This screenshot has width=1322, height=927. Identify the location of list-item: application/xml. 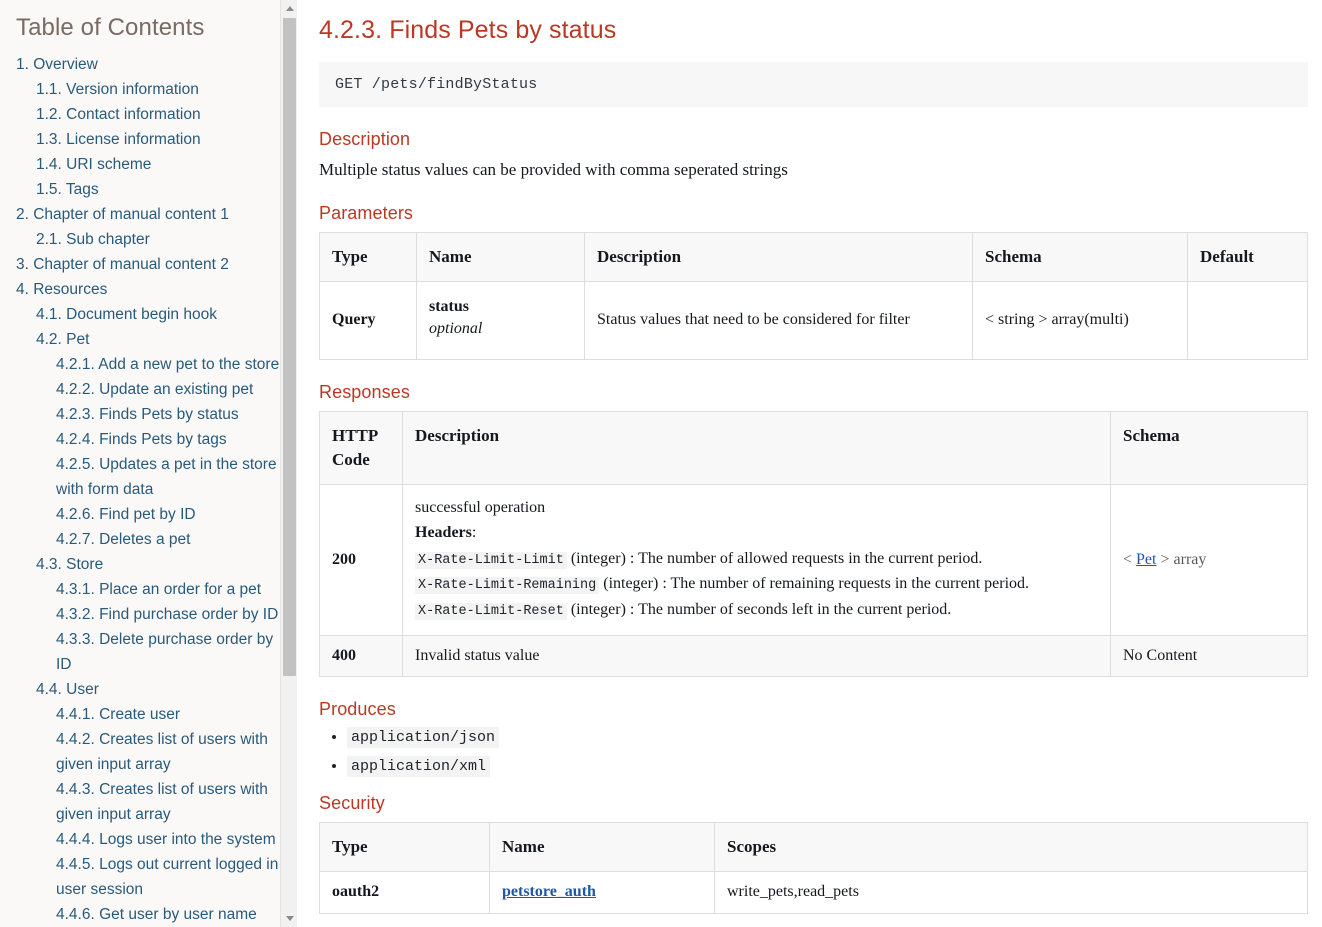
(827, 767).